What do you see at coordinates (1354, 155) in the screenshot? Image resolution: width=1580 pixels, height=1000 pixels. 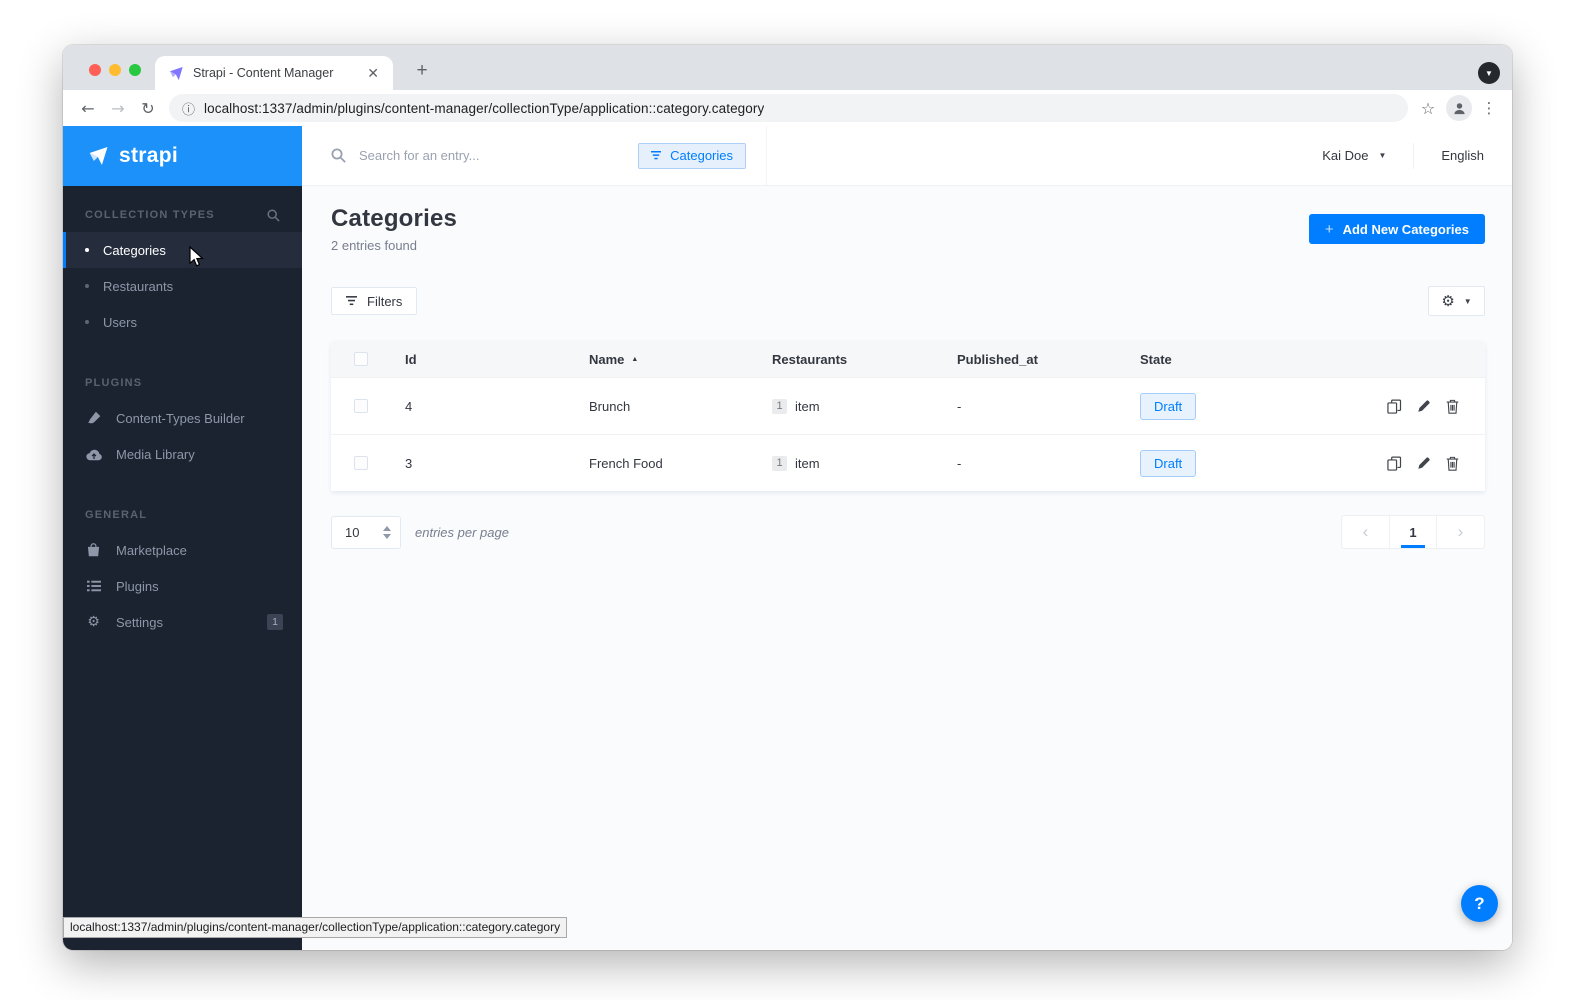 I see `user-menu: Kai Doe ▼` at bounding box center [1354, 155].